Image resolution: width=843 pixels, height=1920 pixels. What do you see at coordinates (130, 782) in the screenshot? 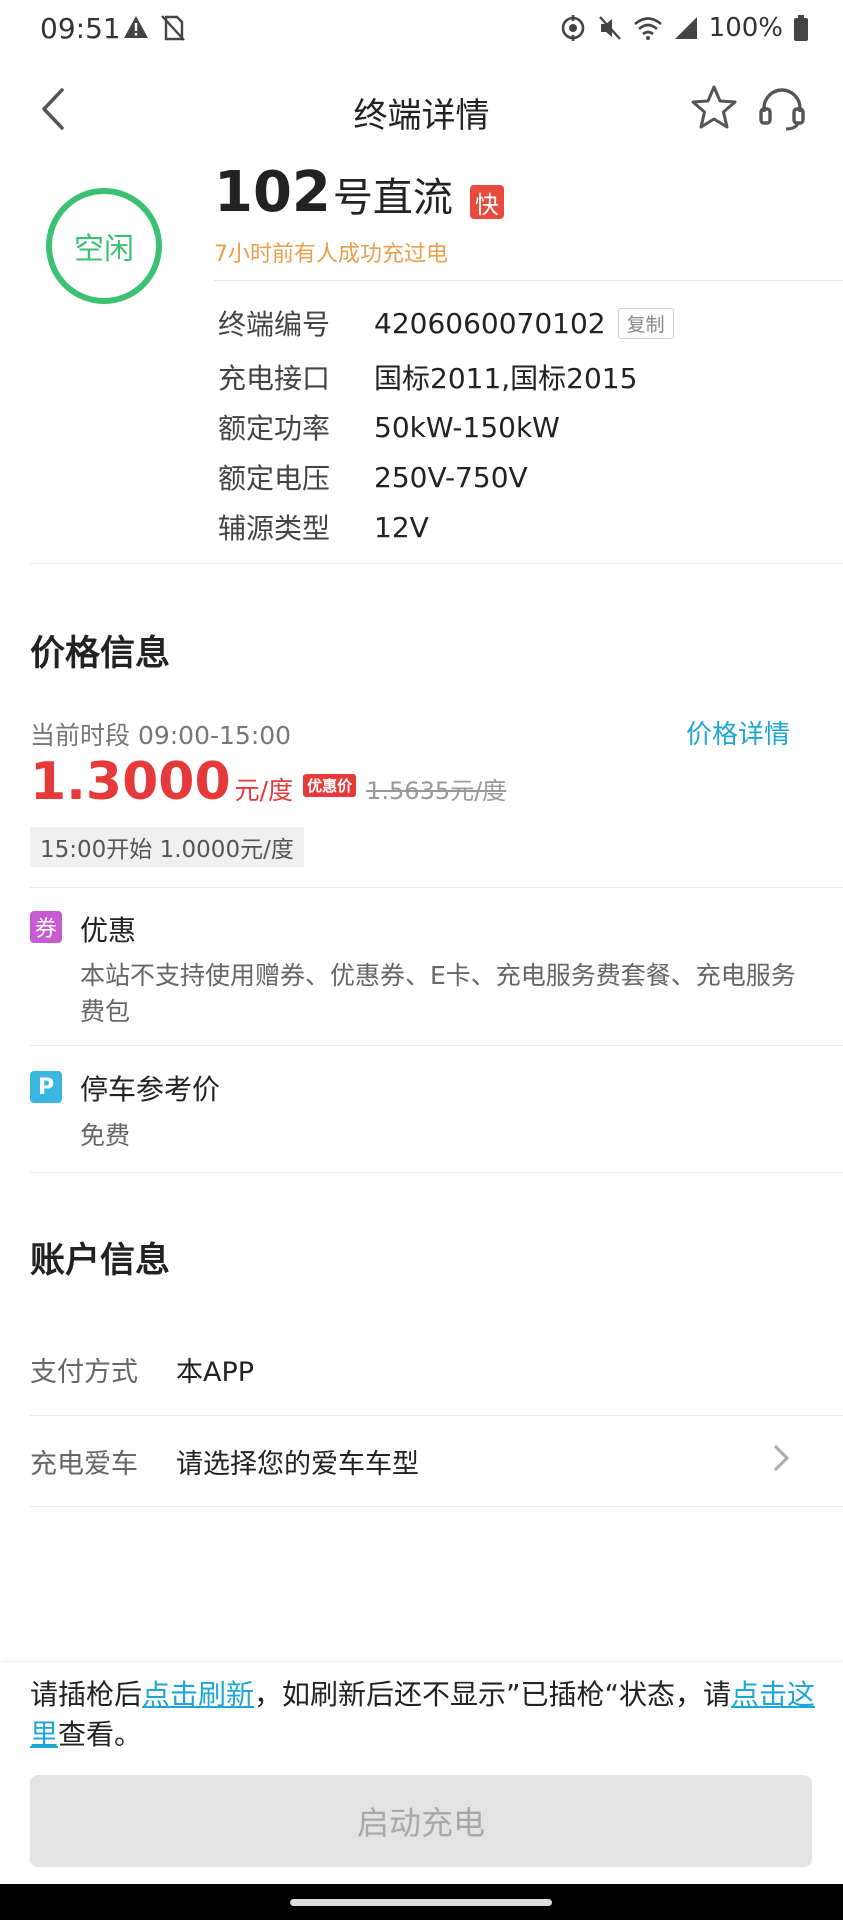
I see `current-price: 1.3000` at bounding box center [130, 782].